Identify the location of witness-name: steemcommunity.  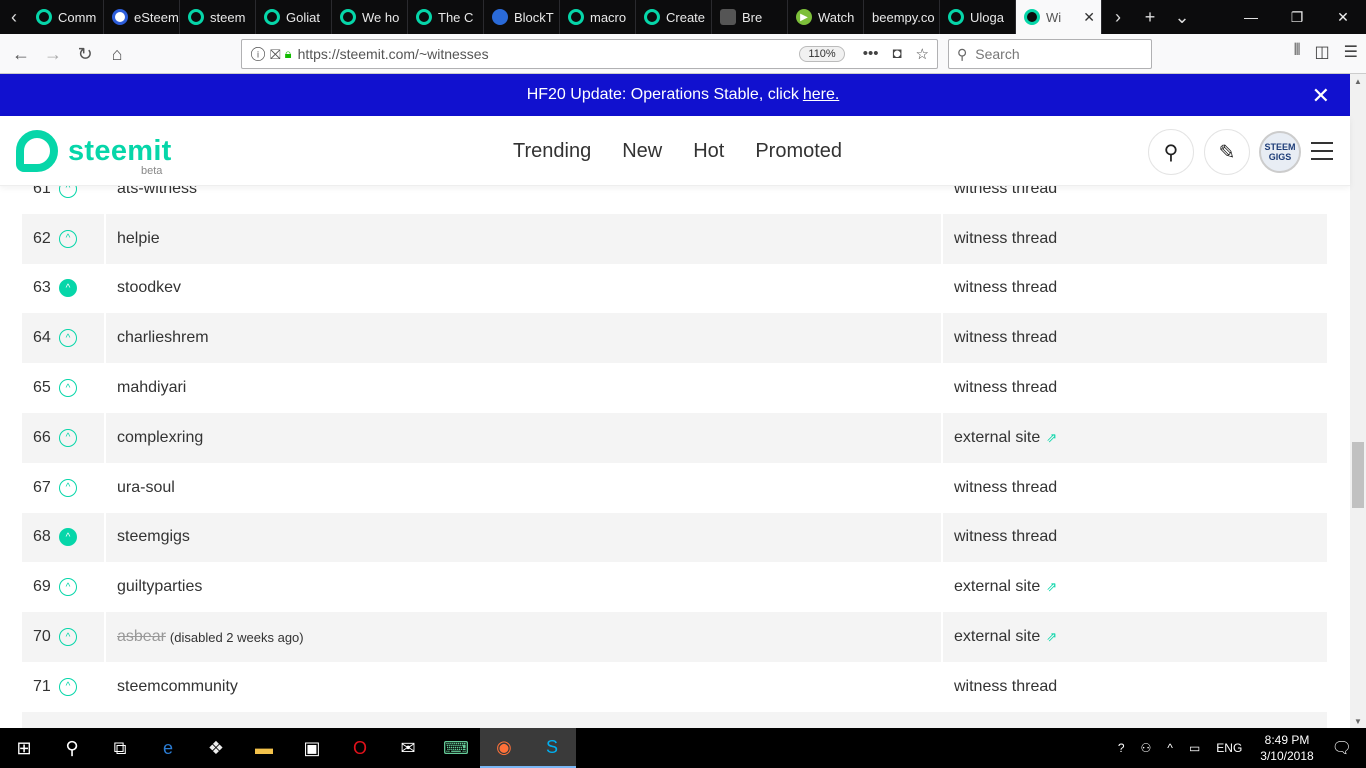
(177, 687).